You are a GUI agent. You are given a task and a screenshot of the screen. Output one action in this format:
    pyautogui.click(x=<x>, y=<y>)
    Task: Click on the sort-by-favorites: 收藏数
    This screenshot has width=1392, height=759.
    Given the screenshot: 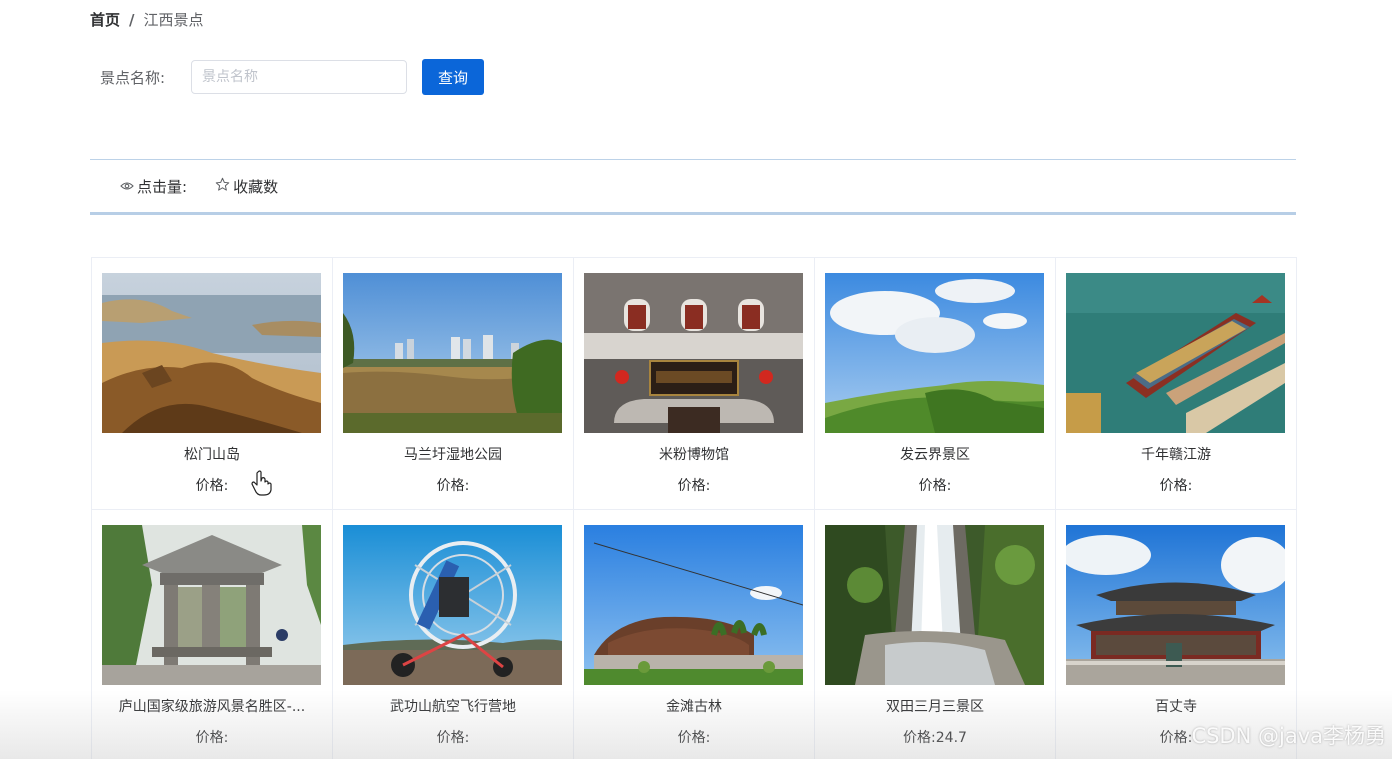 What is the action you would take?
    pyautogui.click(x=246, y=186)
    